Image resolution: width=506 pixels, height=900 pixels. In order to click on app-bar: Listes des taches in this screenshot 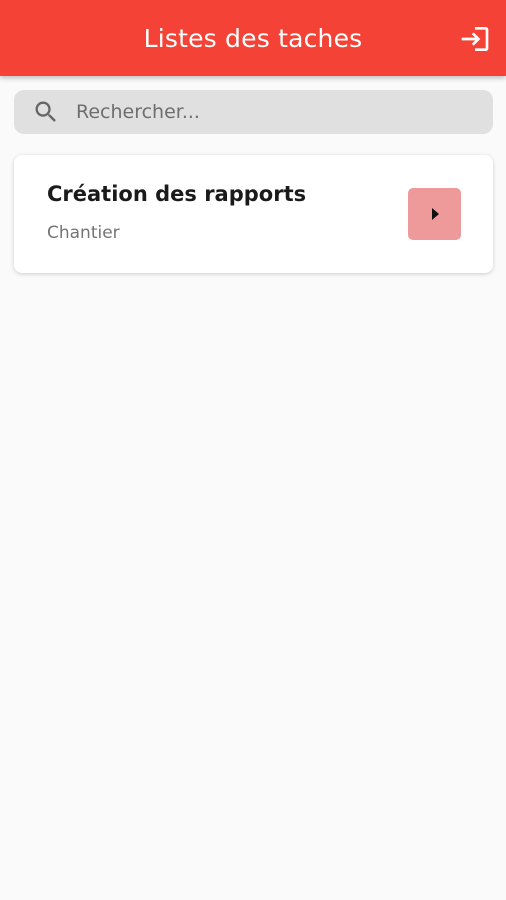, I will do `click(253, 38)`.